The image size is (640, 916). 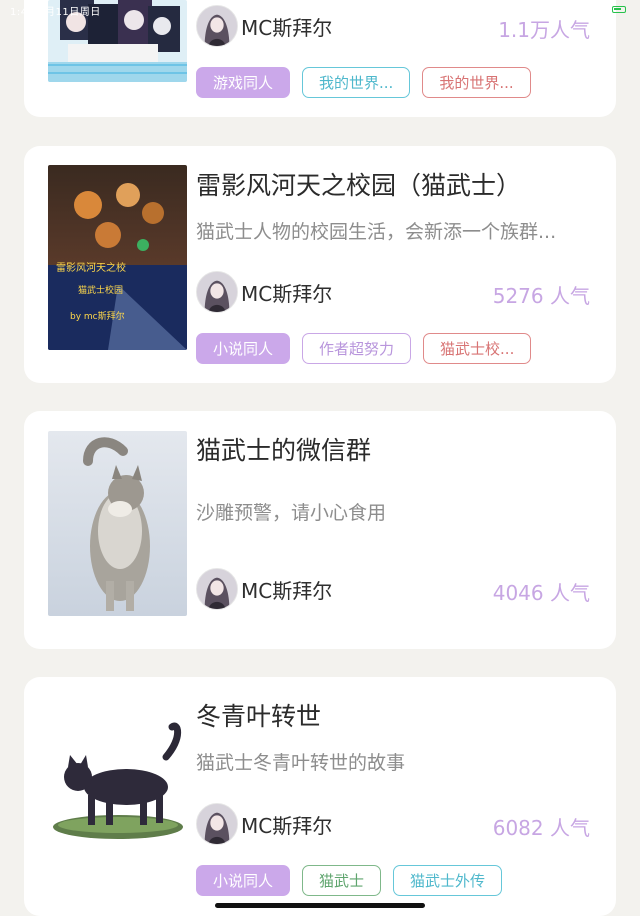 What do you see at coordinates (117, 257) in the screenshot?
I see `cover-image: 雷影风河天之校 猫武士校园 by mc斯拜尔` at bounding box center [117, 257].